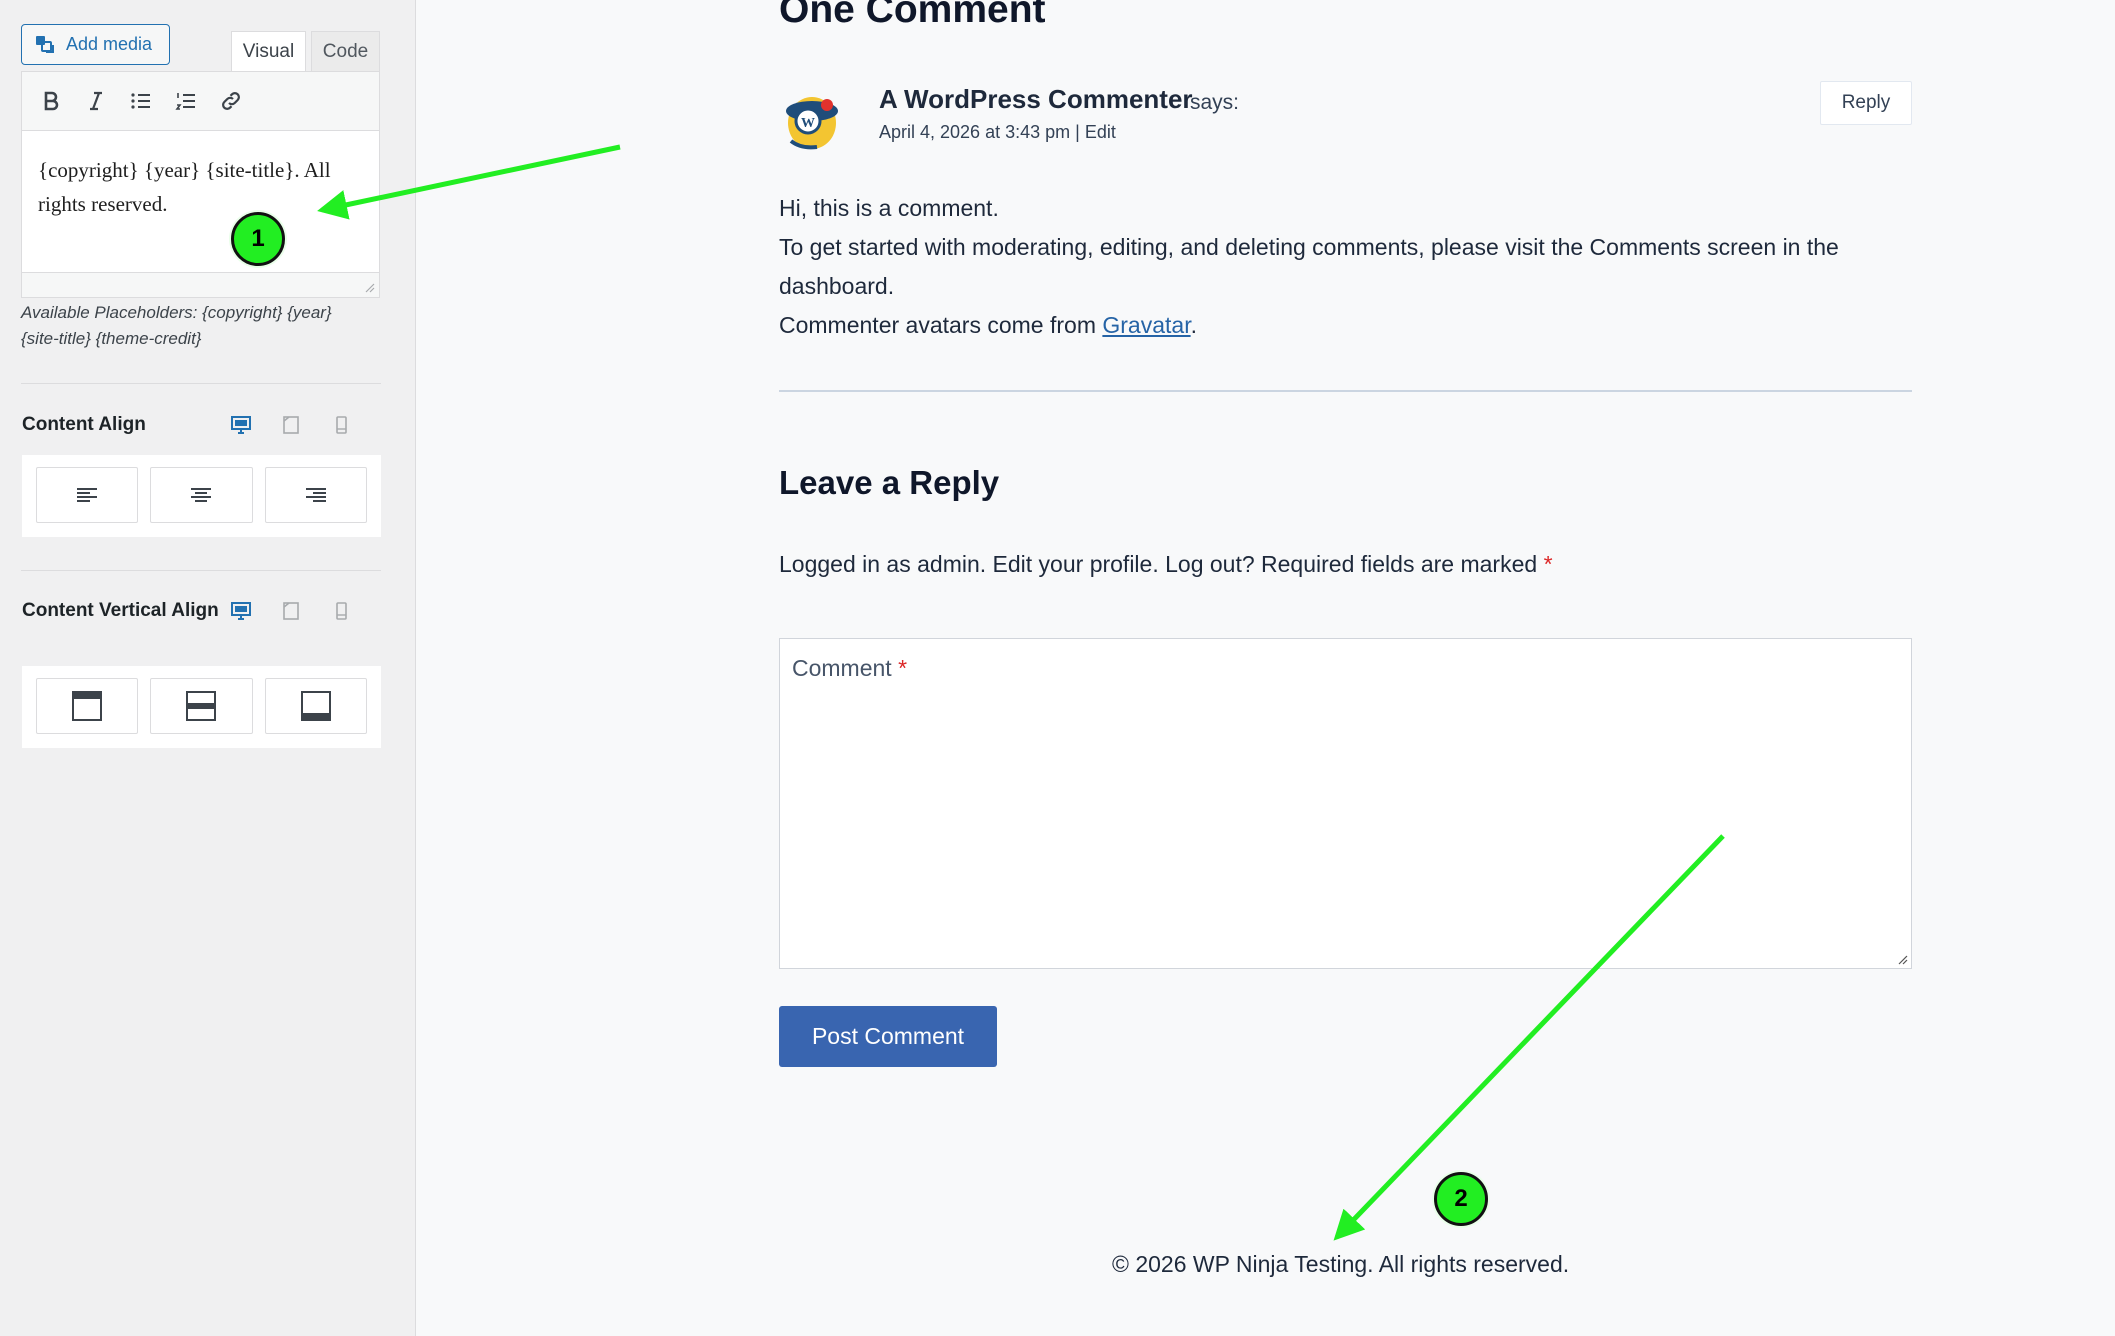  I want to click on comment-line: Hi, this is a comment., so click(889, 208).